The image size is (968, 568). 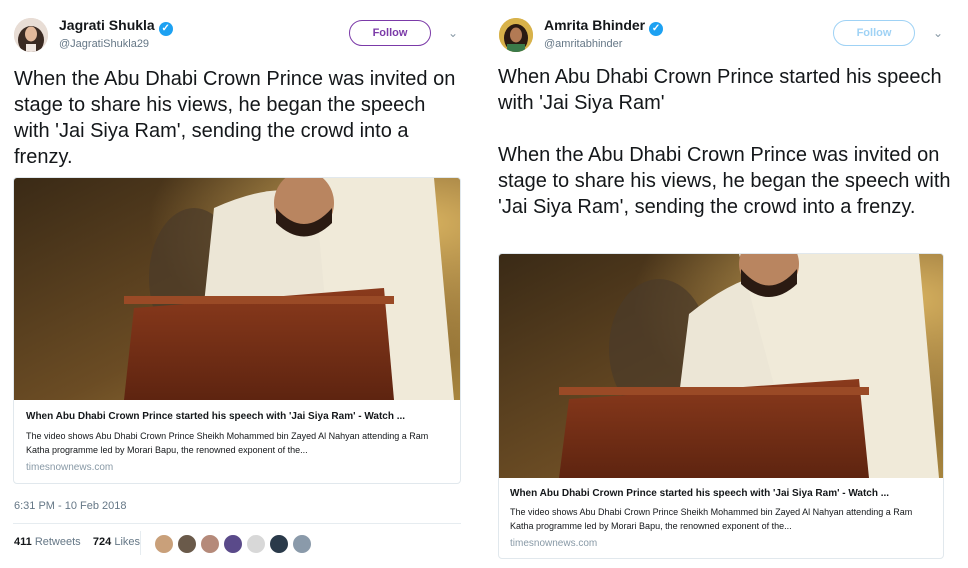 What do you see at coordinates (594, 25) in the screenshot?
I see `display-name-text: Amrita Bhinder` at bounding box center [594, 25].